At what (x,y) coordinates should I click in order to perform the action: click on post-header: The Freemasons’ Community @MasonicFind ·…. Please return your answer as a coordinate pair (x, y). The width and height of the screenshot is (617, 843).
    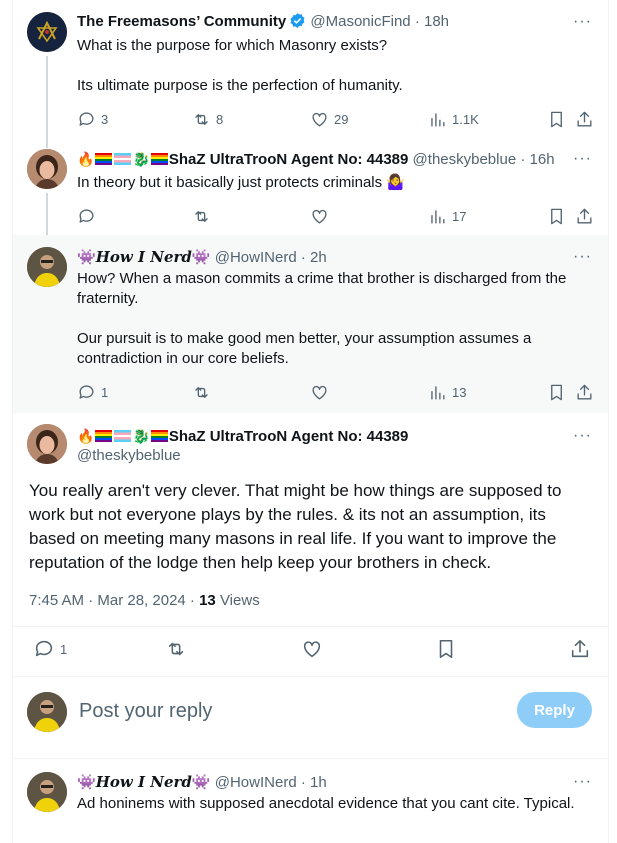
    Looking at the image, I should click on (263, 21).